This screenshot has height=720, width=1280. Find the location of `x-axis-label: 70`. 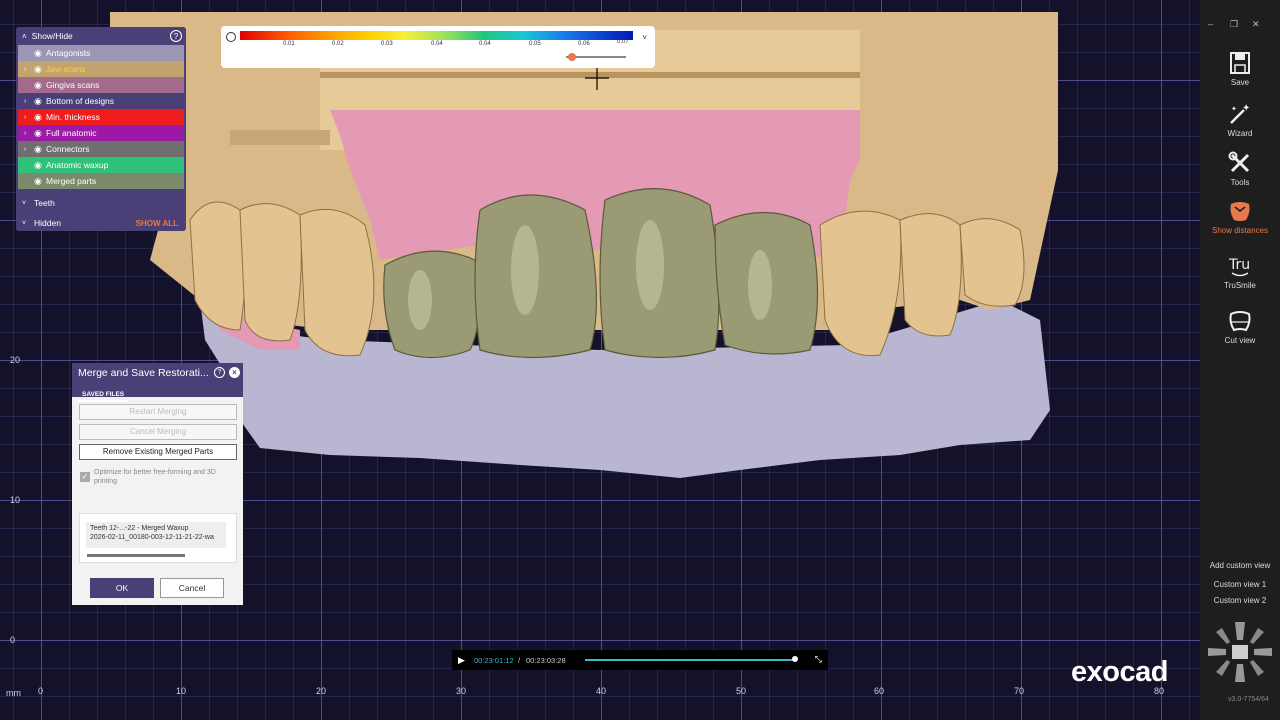

x-axis-label: 70 is located at coordinates (1019, 691).